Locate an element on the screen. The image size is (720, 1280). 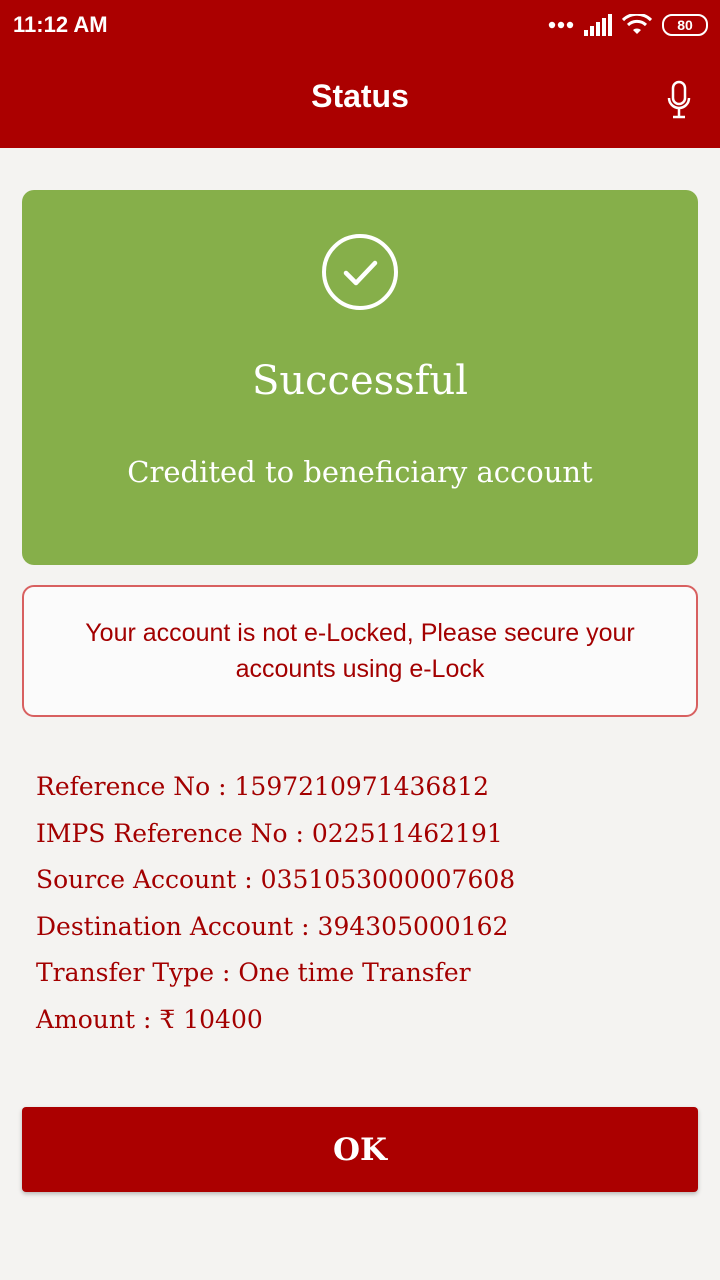
microphone-icon is located at coordinates (679, 100).